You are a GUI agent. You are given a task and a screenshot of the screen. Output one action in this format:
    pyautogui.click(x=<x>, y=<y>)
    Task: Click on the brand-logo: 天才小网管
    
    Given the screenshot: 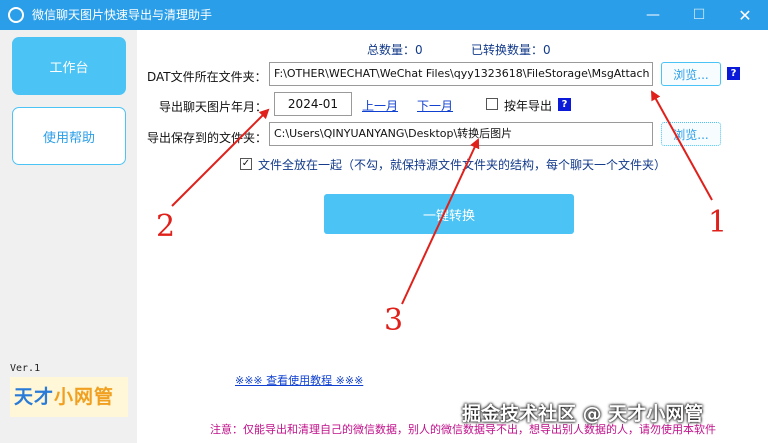 What is the action you would take?
    pyautogui.click(x=69, y=397)
    